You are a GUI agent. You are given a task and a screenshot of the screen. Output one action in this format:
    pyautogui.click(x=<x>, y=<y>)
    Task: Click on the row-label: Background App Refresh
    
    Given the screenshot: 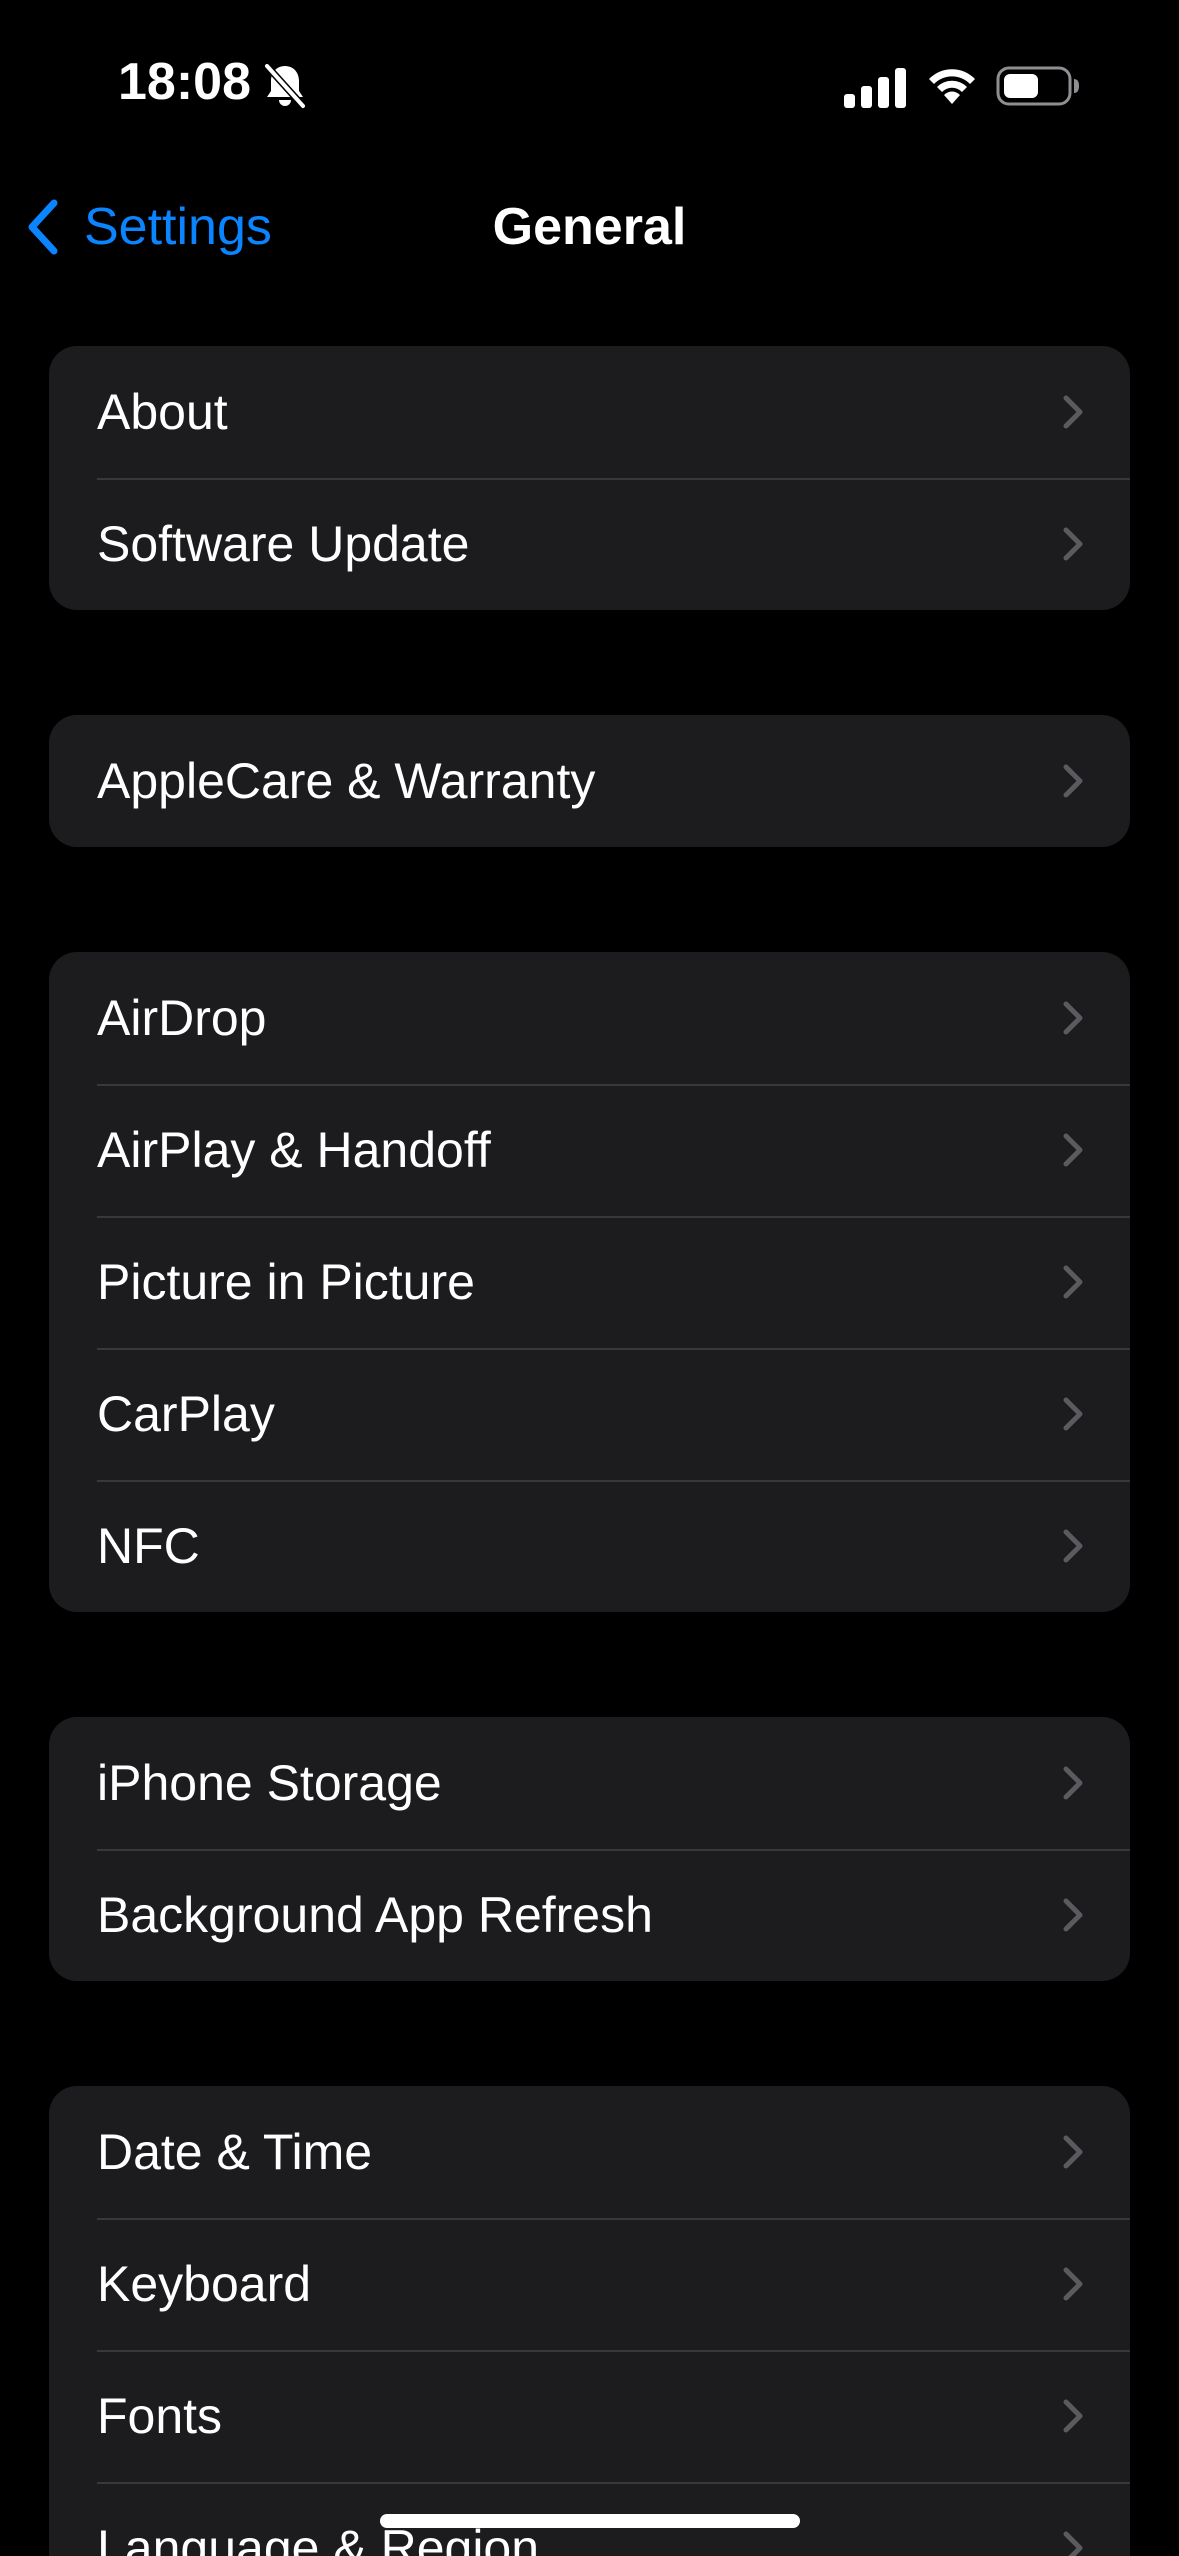 What is the action you would take?
    pyautogui.click(x=375, y=1915)
    